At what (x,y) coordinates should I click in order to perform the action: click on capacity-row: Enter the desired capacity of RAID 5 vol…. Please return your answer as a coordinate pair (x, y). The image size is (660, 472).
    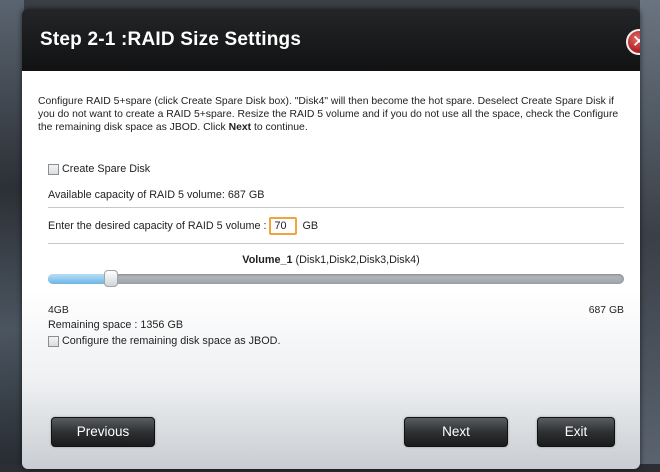
    Looking at the image, I should click on (183, 226).